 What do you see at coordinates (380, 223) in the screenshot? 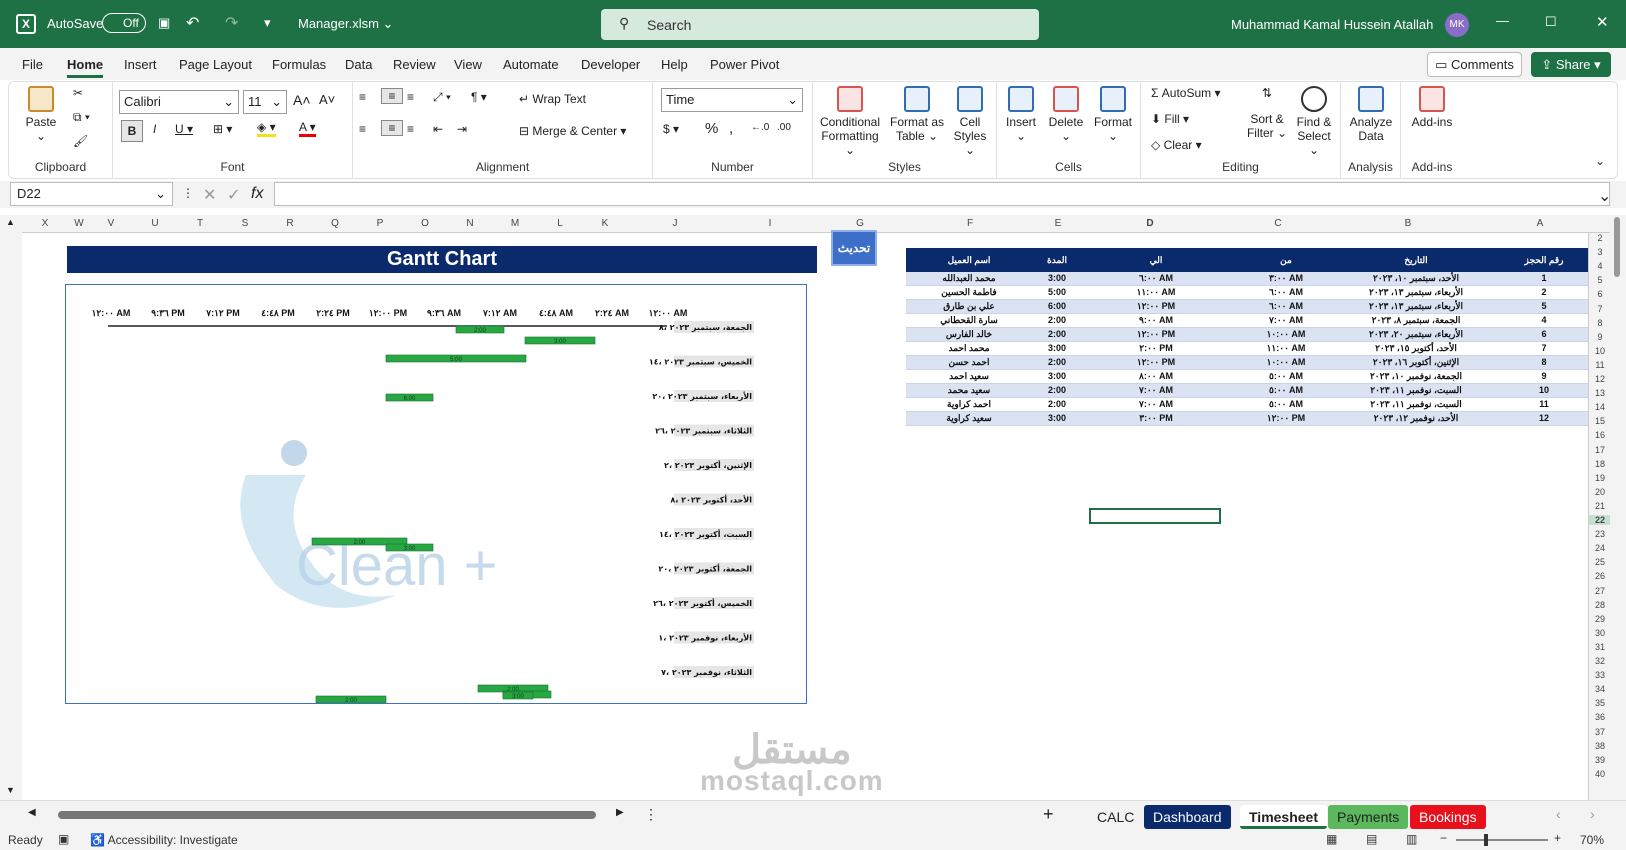
I see `column-header: P` at bounding box center [380, 223].